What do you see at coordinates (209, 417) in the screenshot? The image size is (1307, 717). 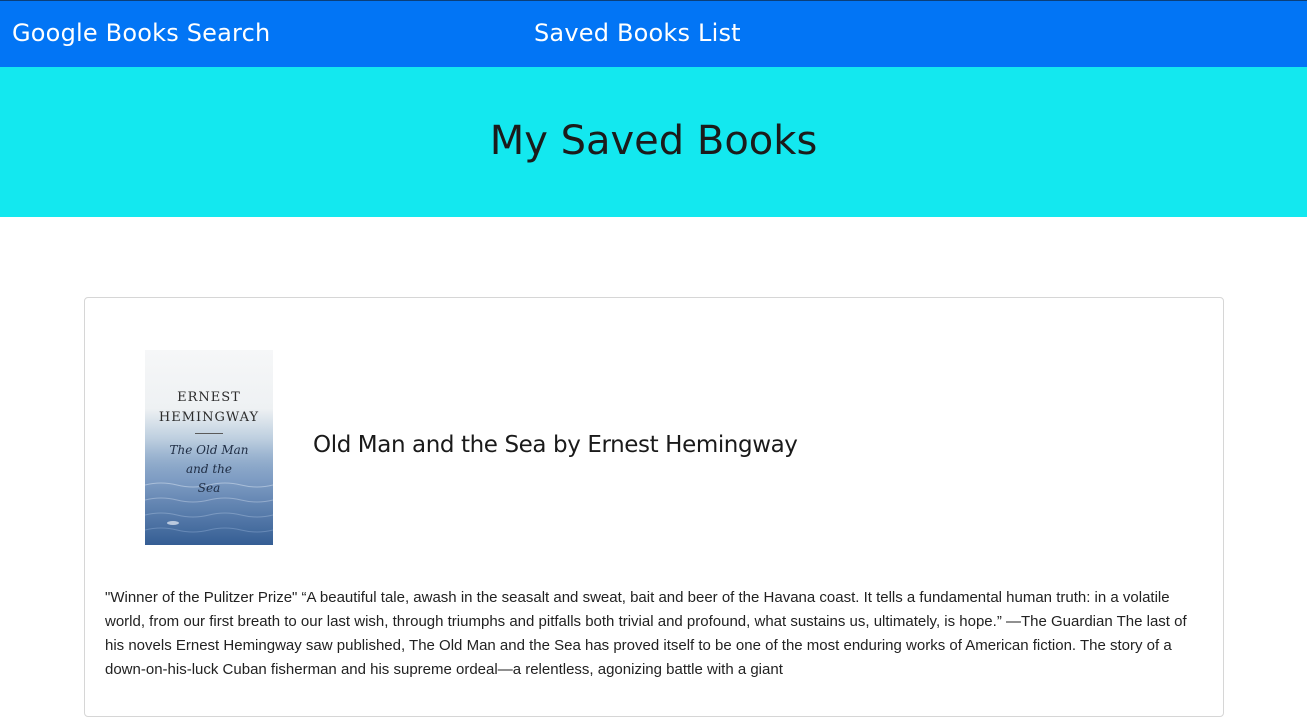 I see `cover-author-line-2: HEMINGWAY` at bounding box center [209, 417].